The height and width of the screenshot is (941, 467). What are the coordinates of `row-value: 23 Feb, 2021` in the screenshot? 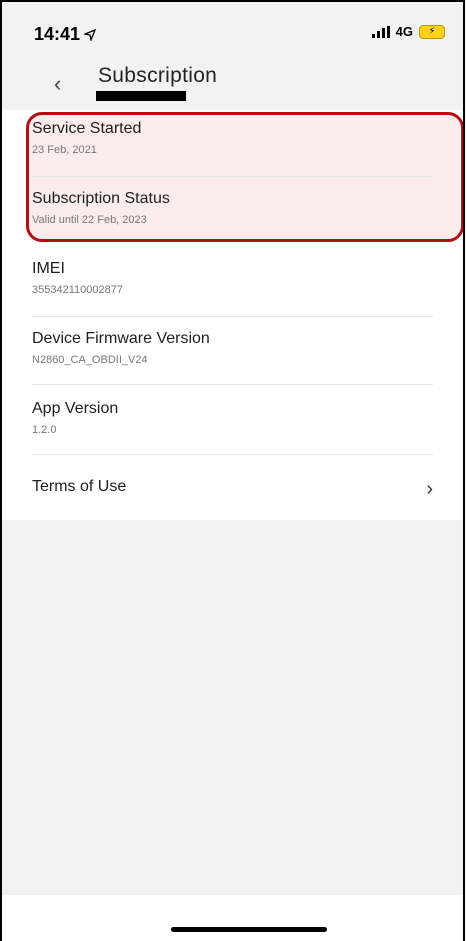 It's located at (64, 150).